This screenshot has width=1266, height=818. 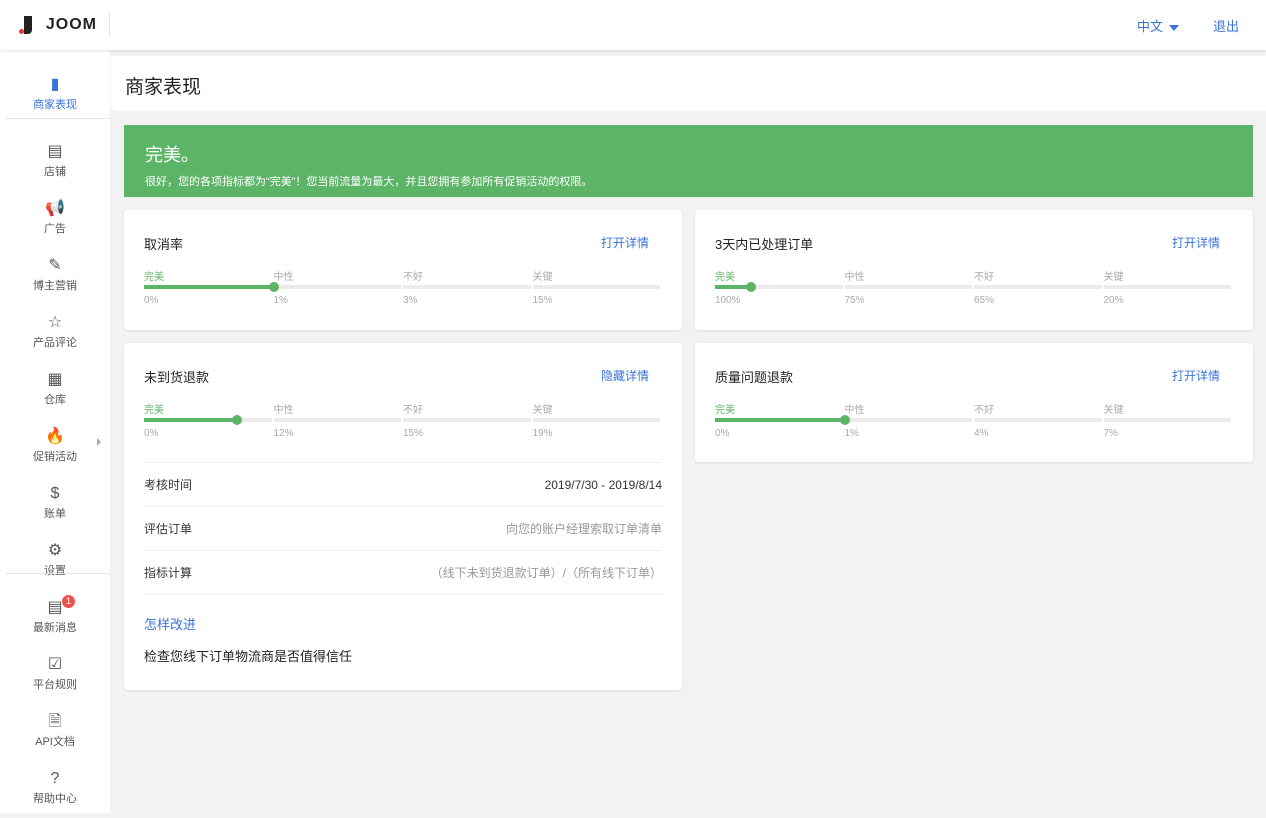 What do you see at coordinates (55, 391) in the screenshot?
I see `sidebar-item-warehouse: ▦ 仓库` at bounding box center [55, 391].